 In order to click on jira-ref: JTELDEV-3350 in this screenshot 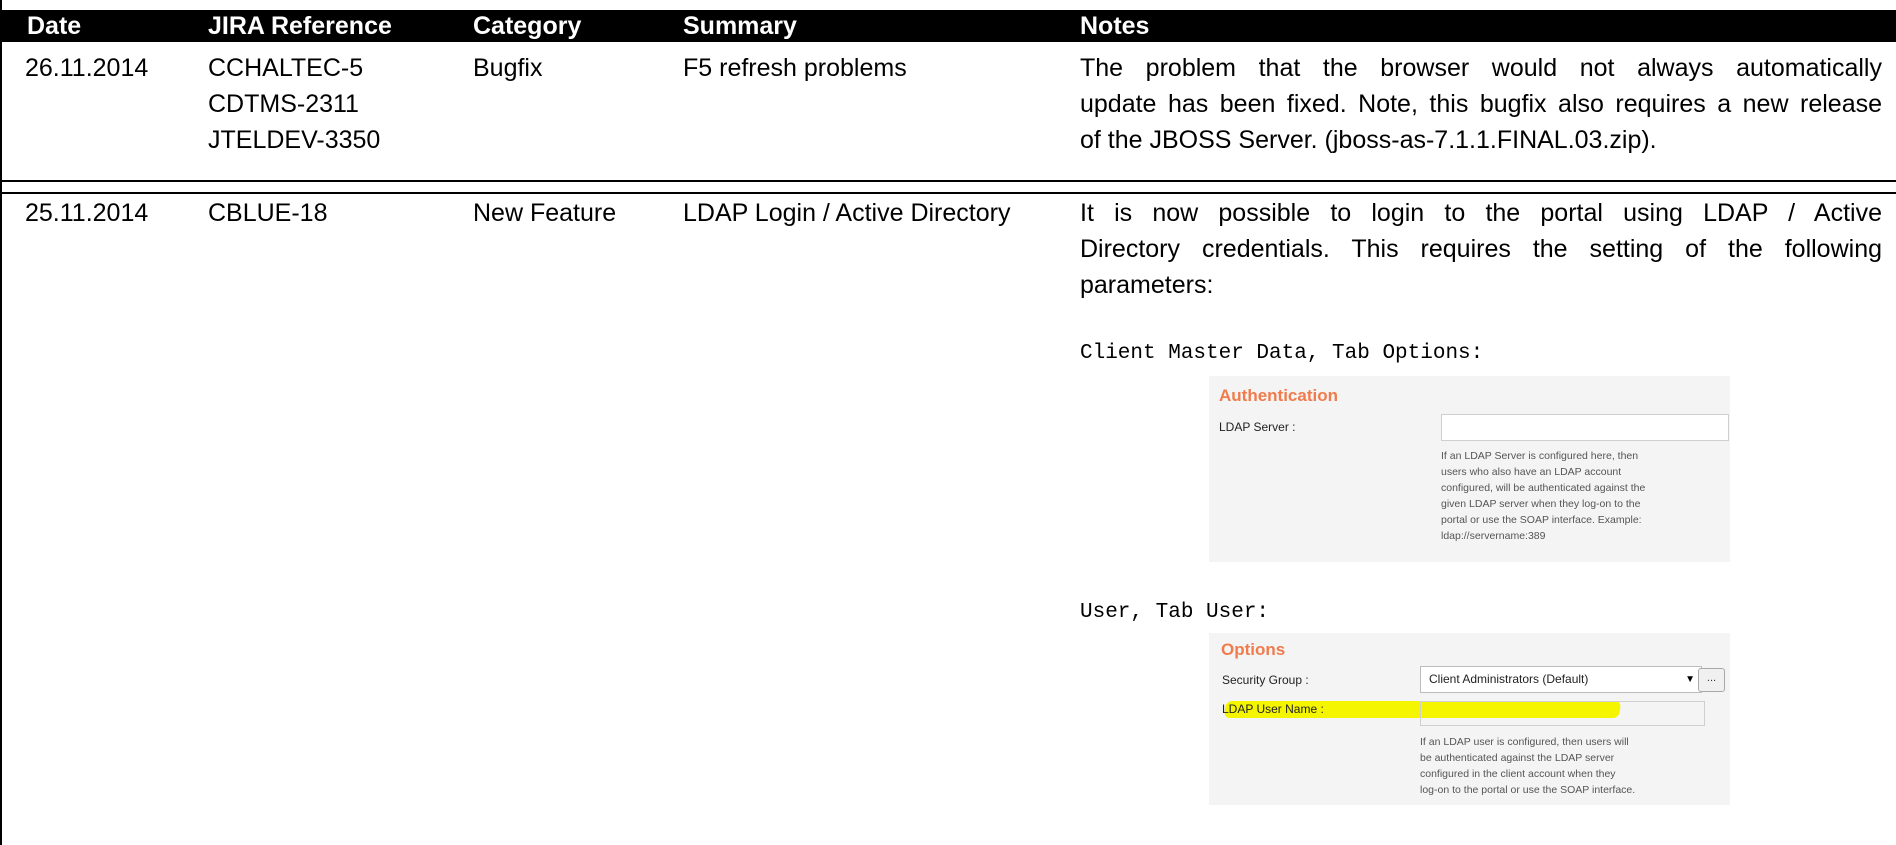, I will do `click(294, 140)`.